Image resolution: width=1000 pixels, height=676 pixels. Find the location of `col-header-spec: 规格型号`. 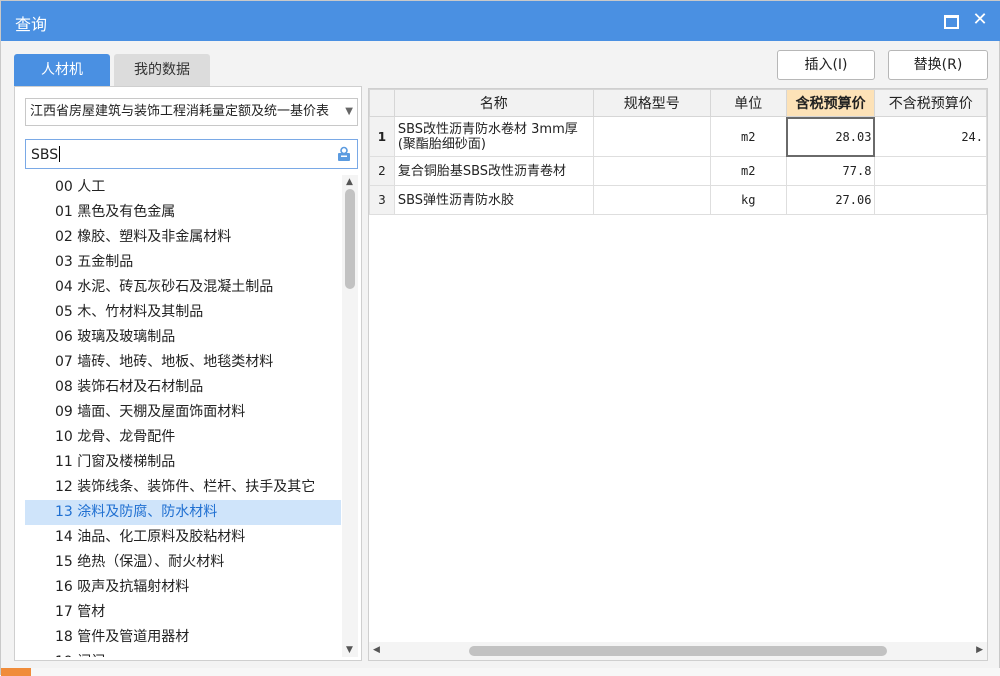

col-header-spec: 规格型号 is located at coordinates (651, 103).